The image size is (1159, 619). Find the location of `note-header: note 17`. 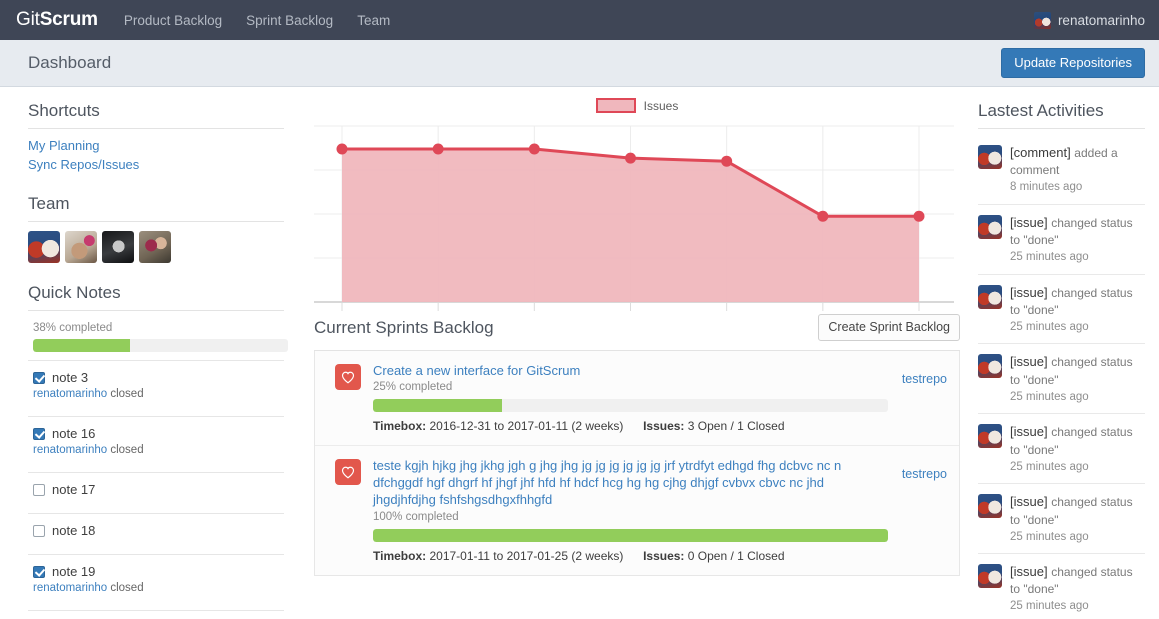

note-header: note 17 is located at coordinates (158, 489).